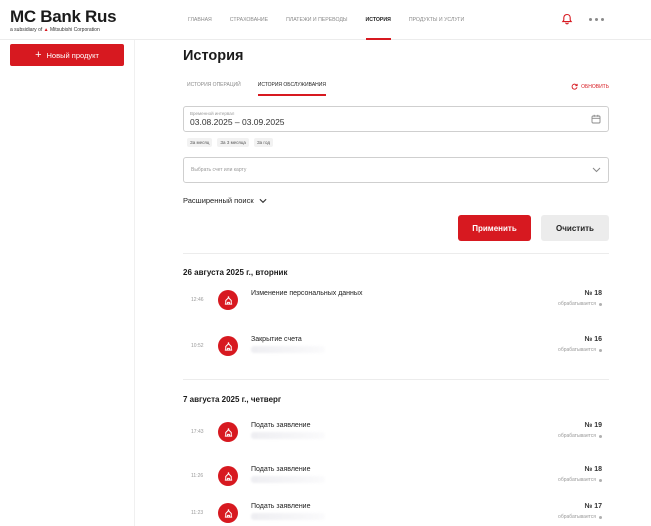 The width and height of the screenshot is (651, 526). What do you see at coordinates (307, 293) in the screenshot?
I see `item-title: Изменение персональных данных` at bounding box center [307, 293].